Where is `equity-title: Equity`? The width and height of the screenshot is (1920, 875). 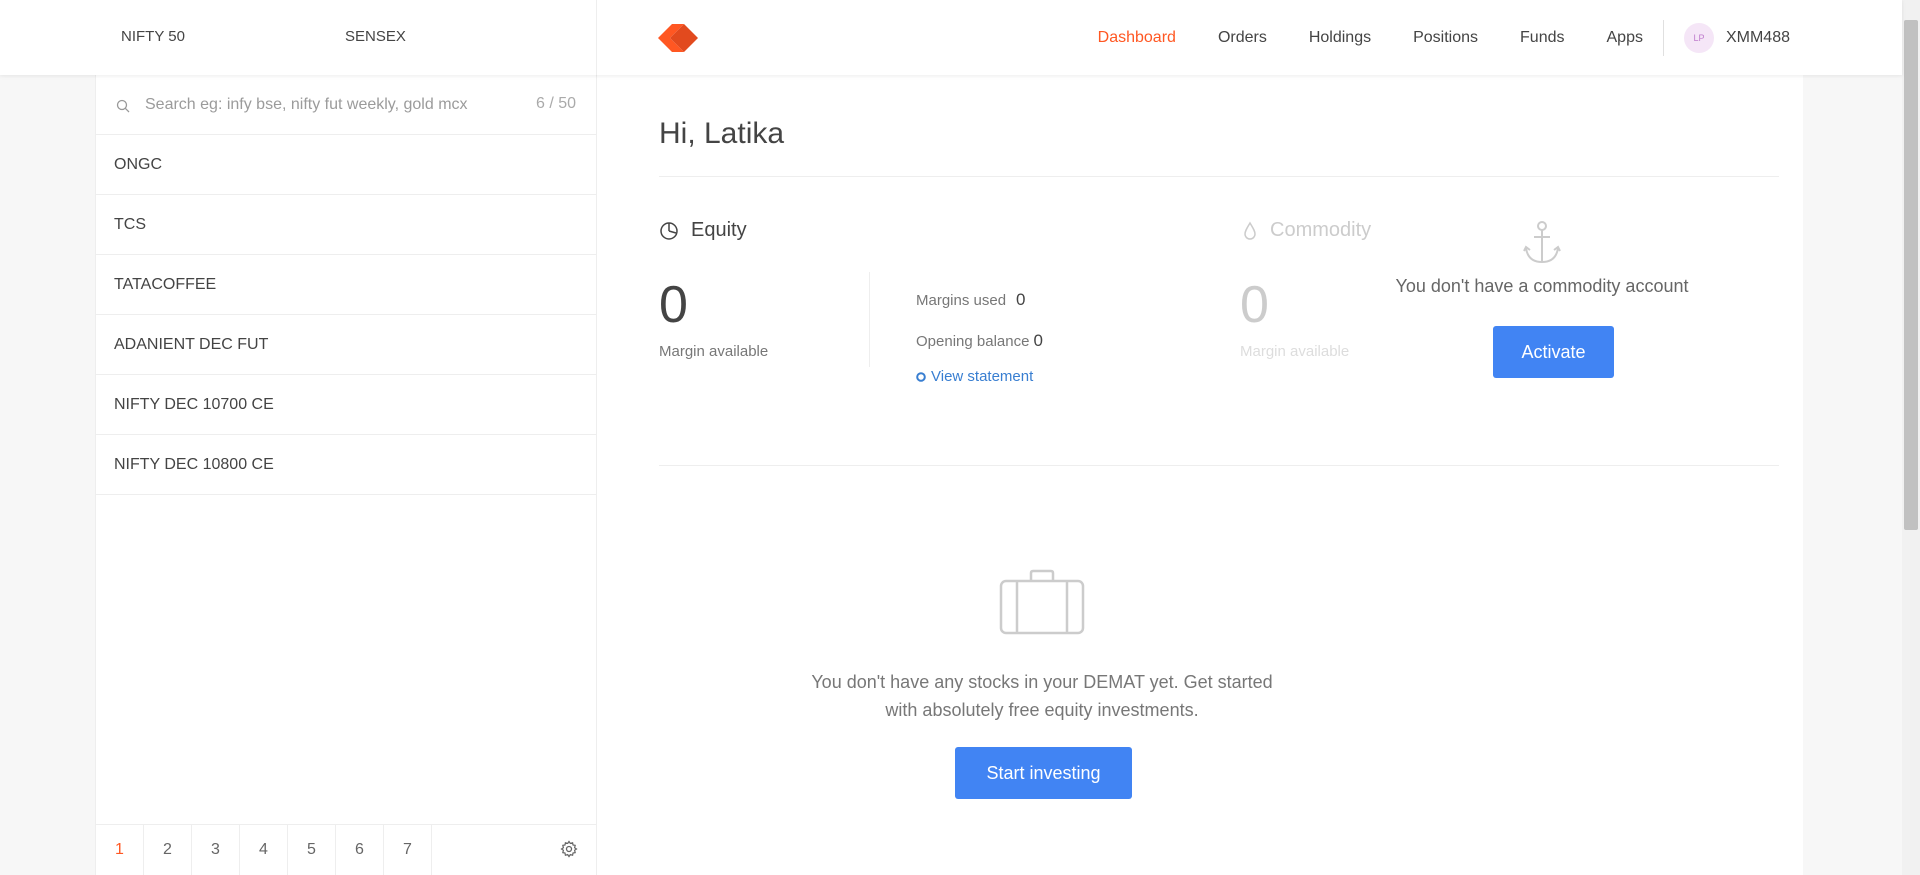
equity-title: Equity is located at coordinates (719, 230).